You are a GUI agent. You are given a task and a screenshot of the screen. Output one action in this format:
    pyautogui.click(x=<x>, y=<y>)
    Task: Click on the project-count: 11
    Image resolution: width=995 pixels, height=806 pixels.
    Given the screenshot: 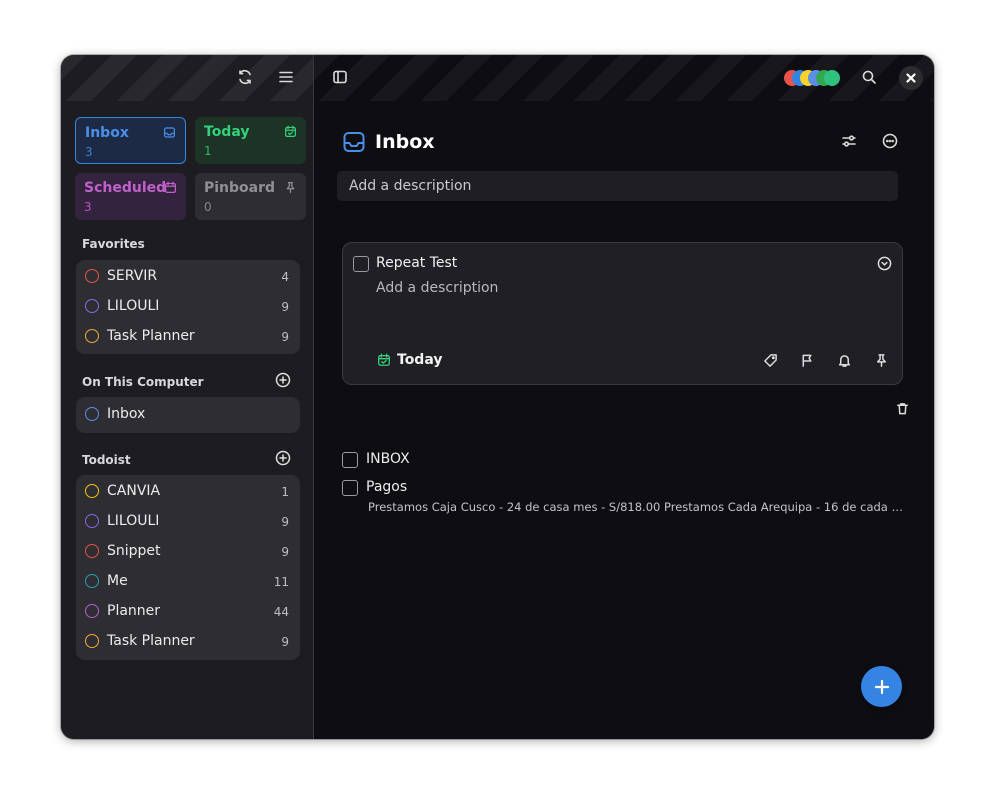 What is the action you would take?
    pyautogui.click(x=281, y=582)
    